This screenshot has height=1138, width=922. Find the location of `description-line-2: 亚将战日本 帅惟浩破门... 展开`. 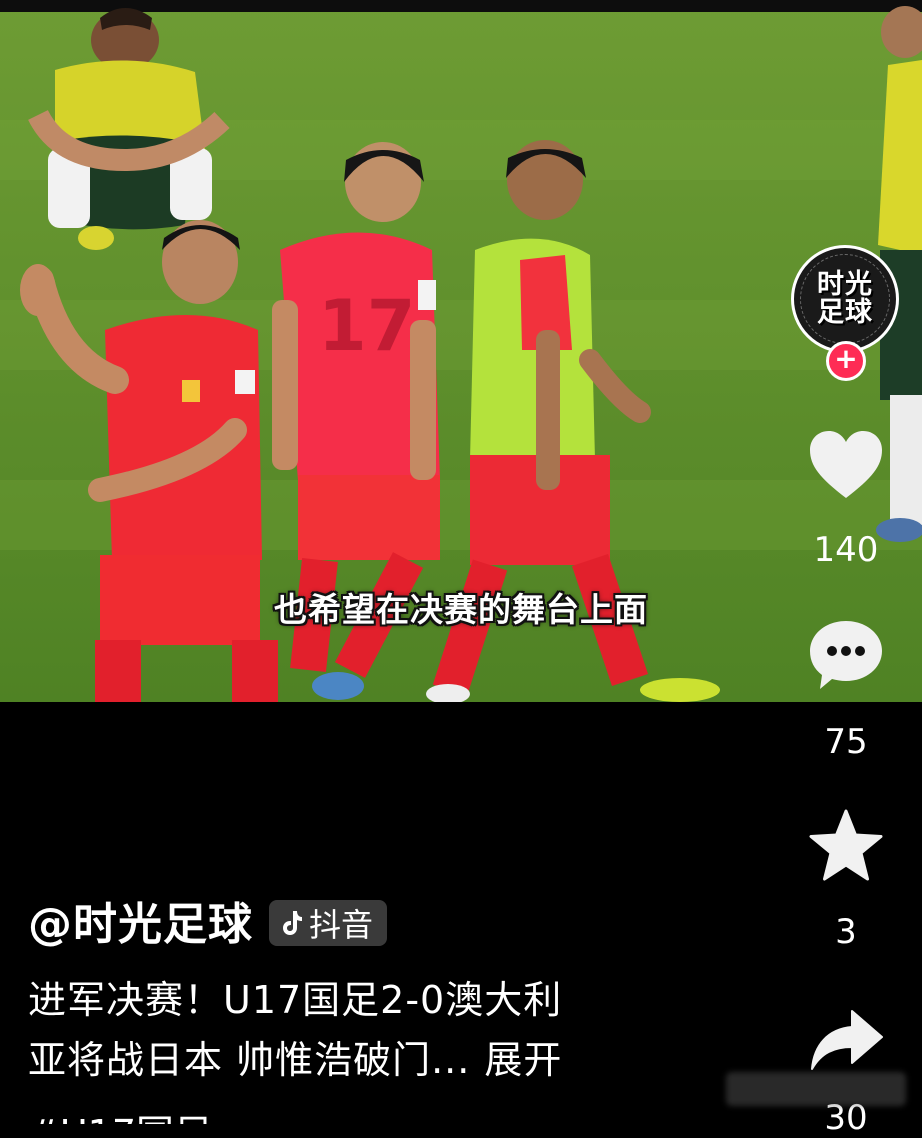

description-line-2: 亚将战日本 帅惟浩破门... 展开 is located at coordinates (348, 1060).